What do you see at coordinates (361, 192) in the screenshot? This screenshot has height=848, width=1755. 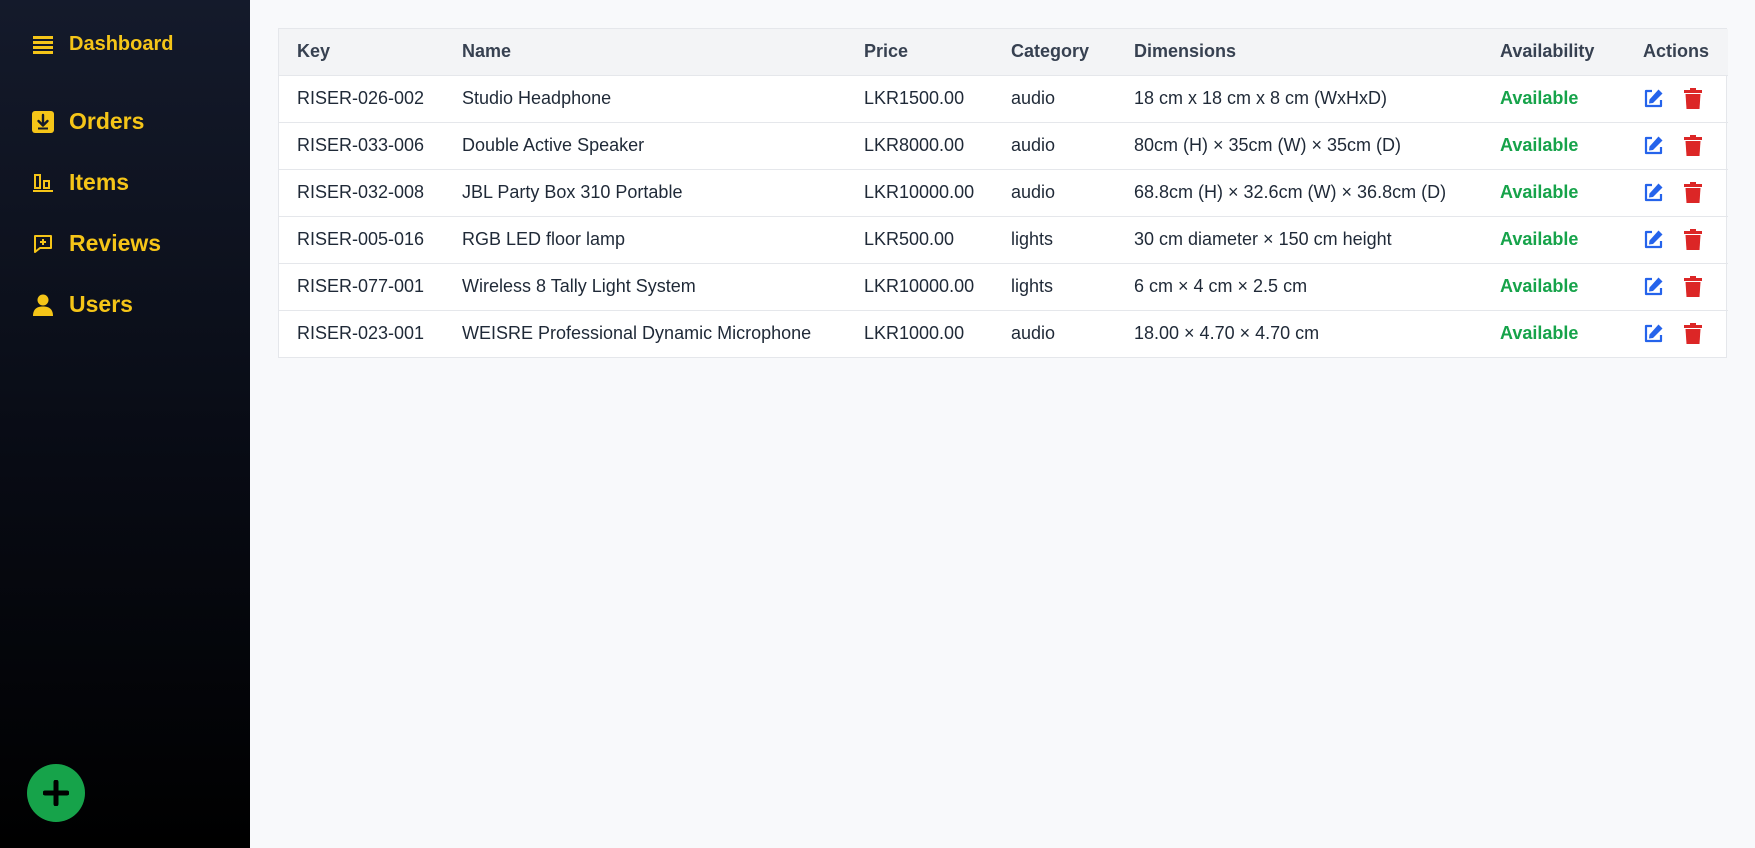 I see `cell-key: RISER-032-008` at bounding box center [361, 192].